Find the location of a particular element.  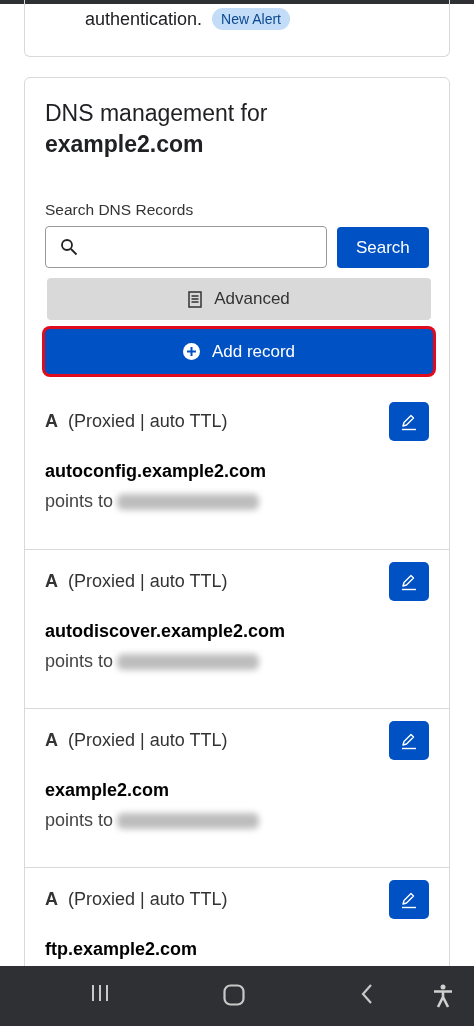

record-name: autoconfig.example2.com is located at coordinates (156, 471).